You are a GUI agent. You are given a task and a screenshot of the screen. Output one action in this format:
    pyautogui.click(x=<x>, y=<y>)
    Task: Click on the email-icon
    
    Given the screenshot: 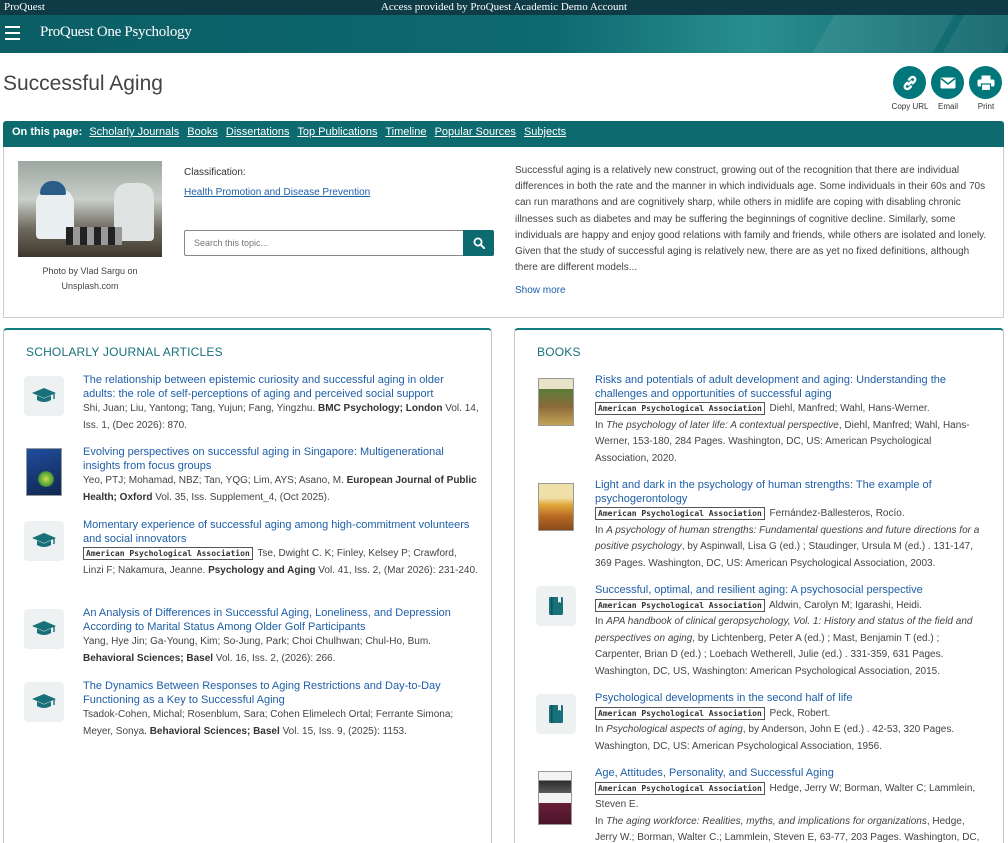 What is the action you would take?
    pyautogui.click(x=947, y=82)
    